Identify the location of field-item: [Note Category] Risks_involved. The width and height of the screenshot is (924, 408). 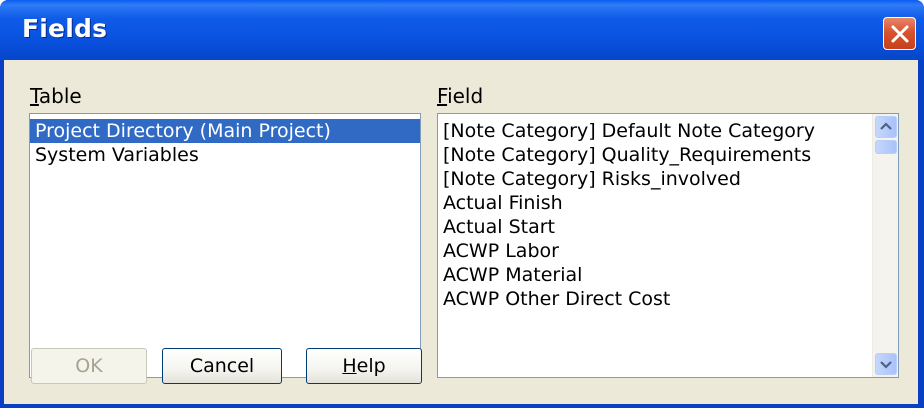
(668, 179).